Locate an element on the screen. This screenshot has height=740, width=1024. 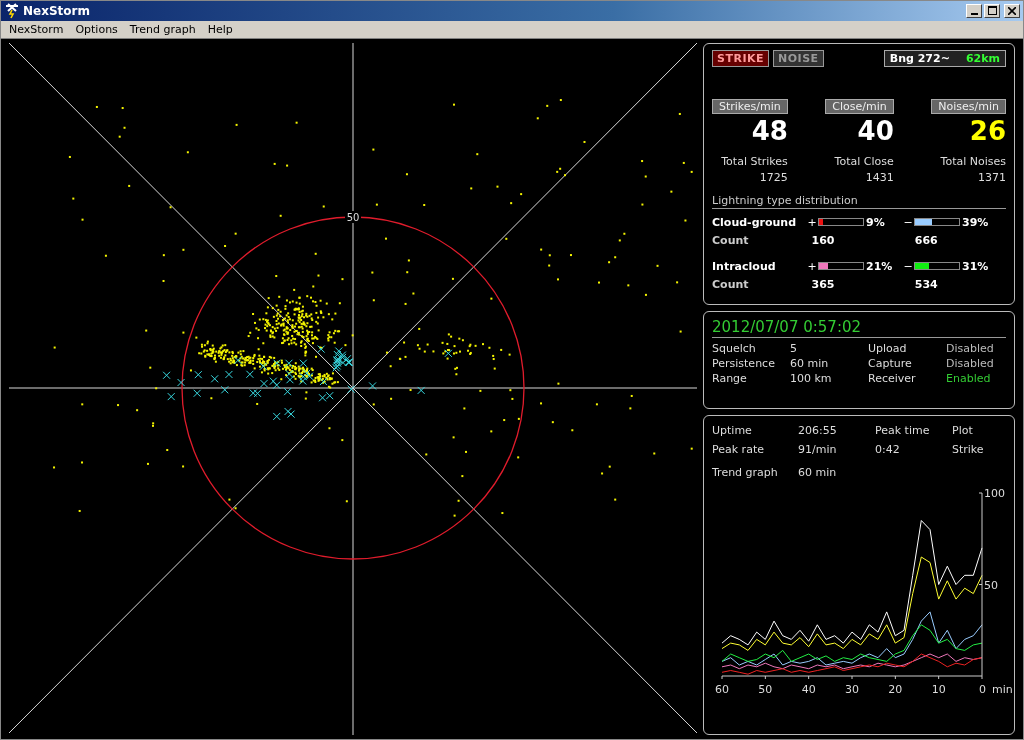
menu-item: Trend graph is located at coordinates (162, 29).